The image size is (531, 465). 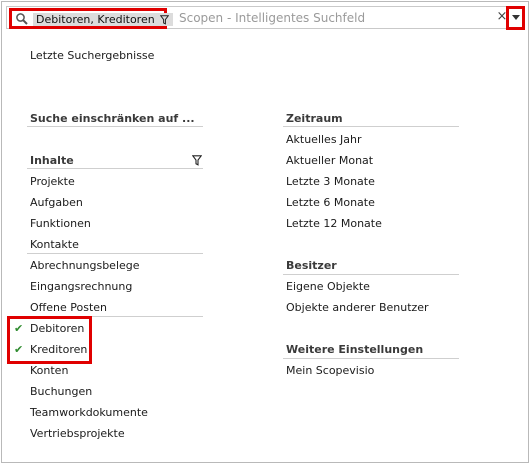 What do you see at coordinates (334, 223) in the screenshot?
I see `period-item-letzte-12-monate: Letzte 12 Monate` at bounding box center [334, 223].